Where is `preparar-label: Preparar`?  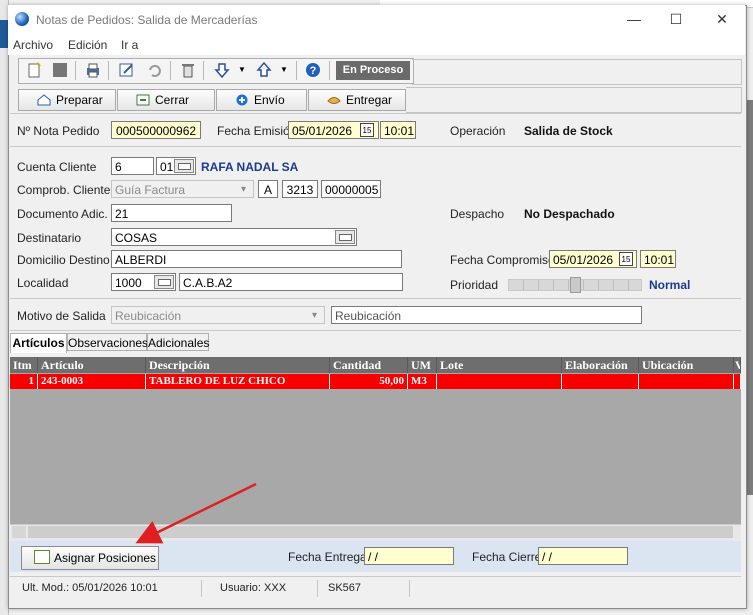
preparar-label: Preparar is located at coordinates (79, 100).